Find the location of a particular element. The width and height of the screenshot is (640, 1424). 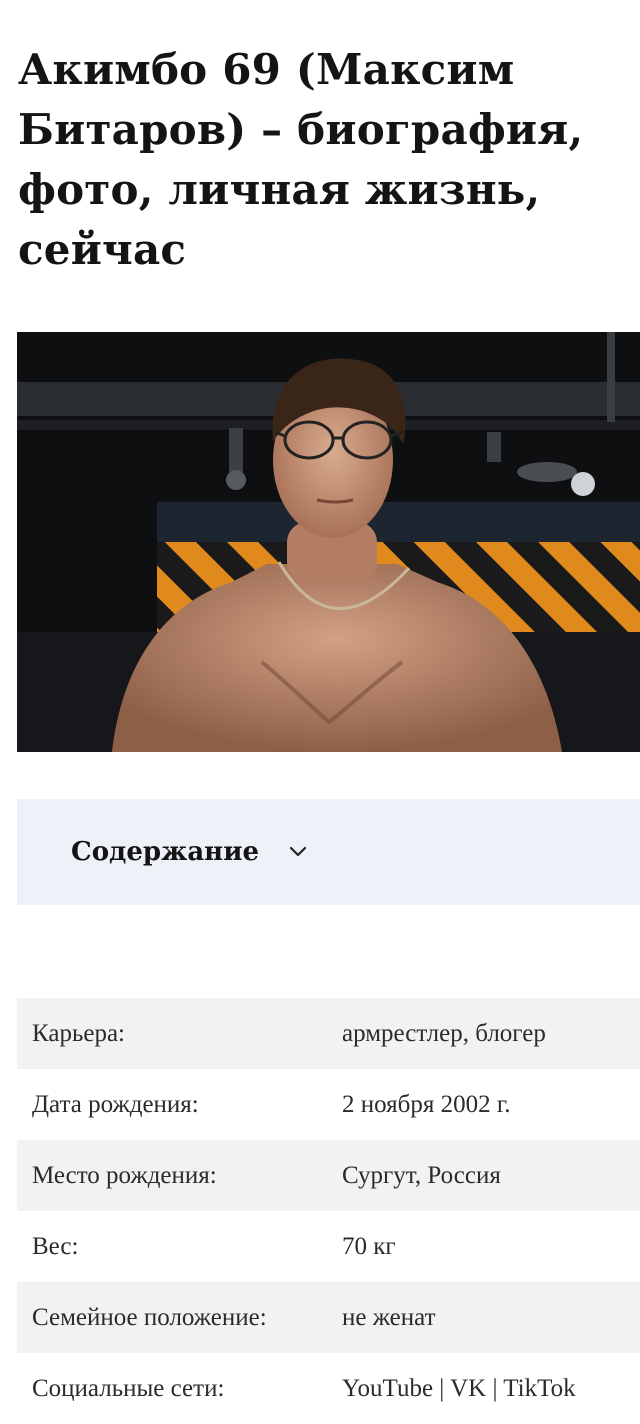

youtube-link: YouTube is located at coordinates (387, 1388).